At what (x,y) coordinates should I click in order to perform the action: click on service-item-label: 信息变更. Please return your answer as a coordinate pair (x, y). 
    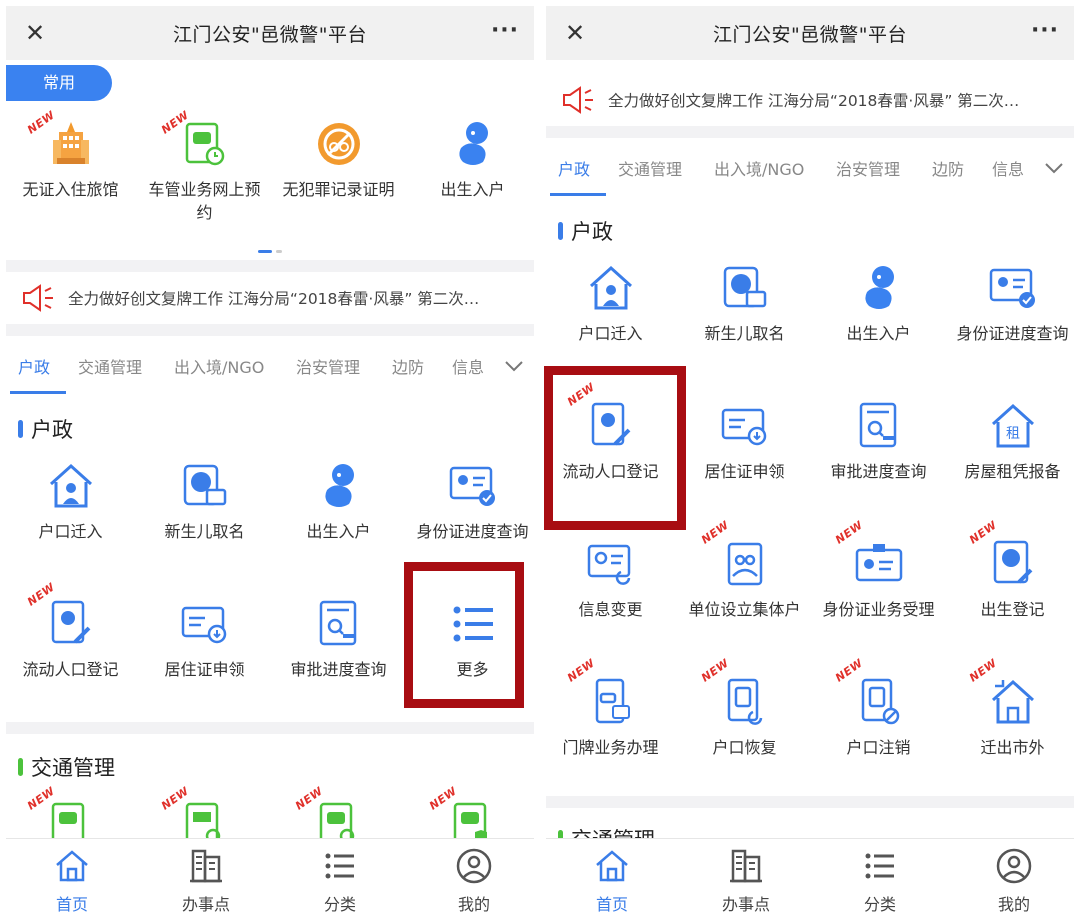
    Looking at the image, I should click on (610, 609).